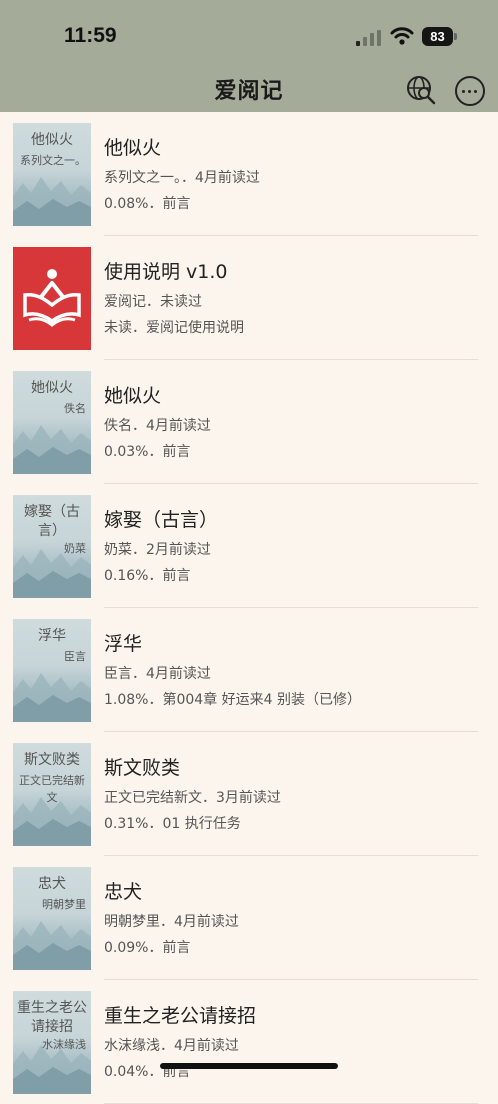 This screenshot has height=1104, width=498. What do you see at coordinates (180, 1016) in the screenshot?
I see `book-title: 重生之老公请接招` at bounding box center [180, 1016].